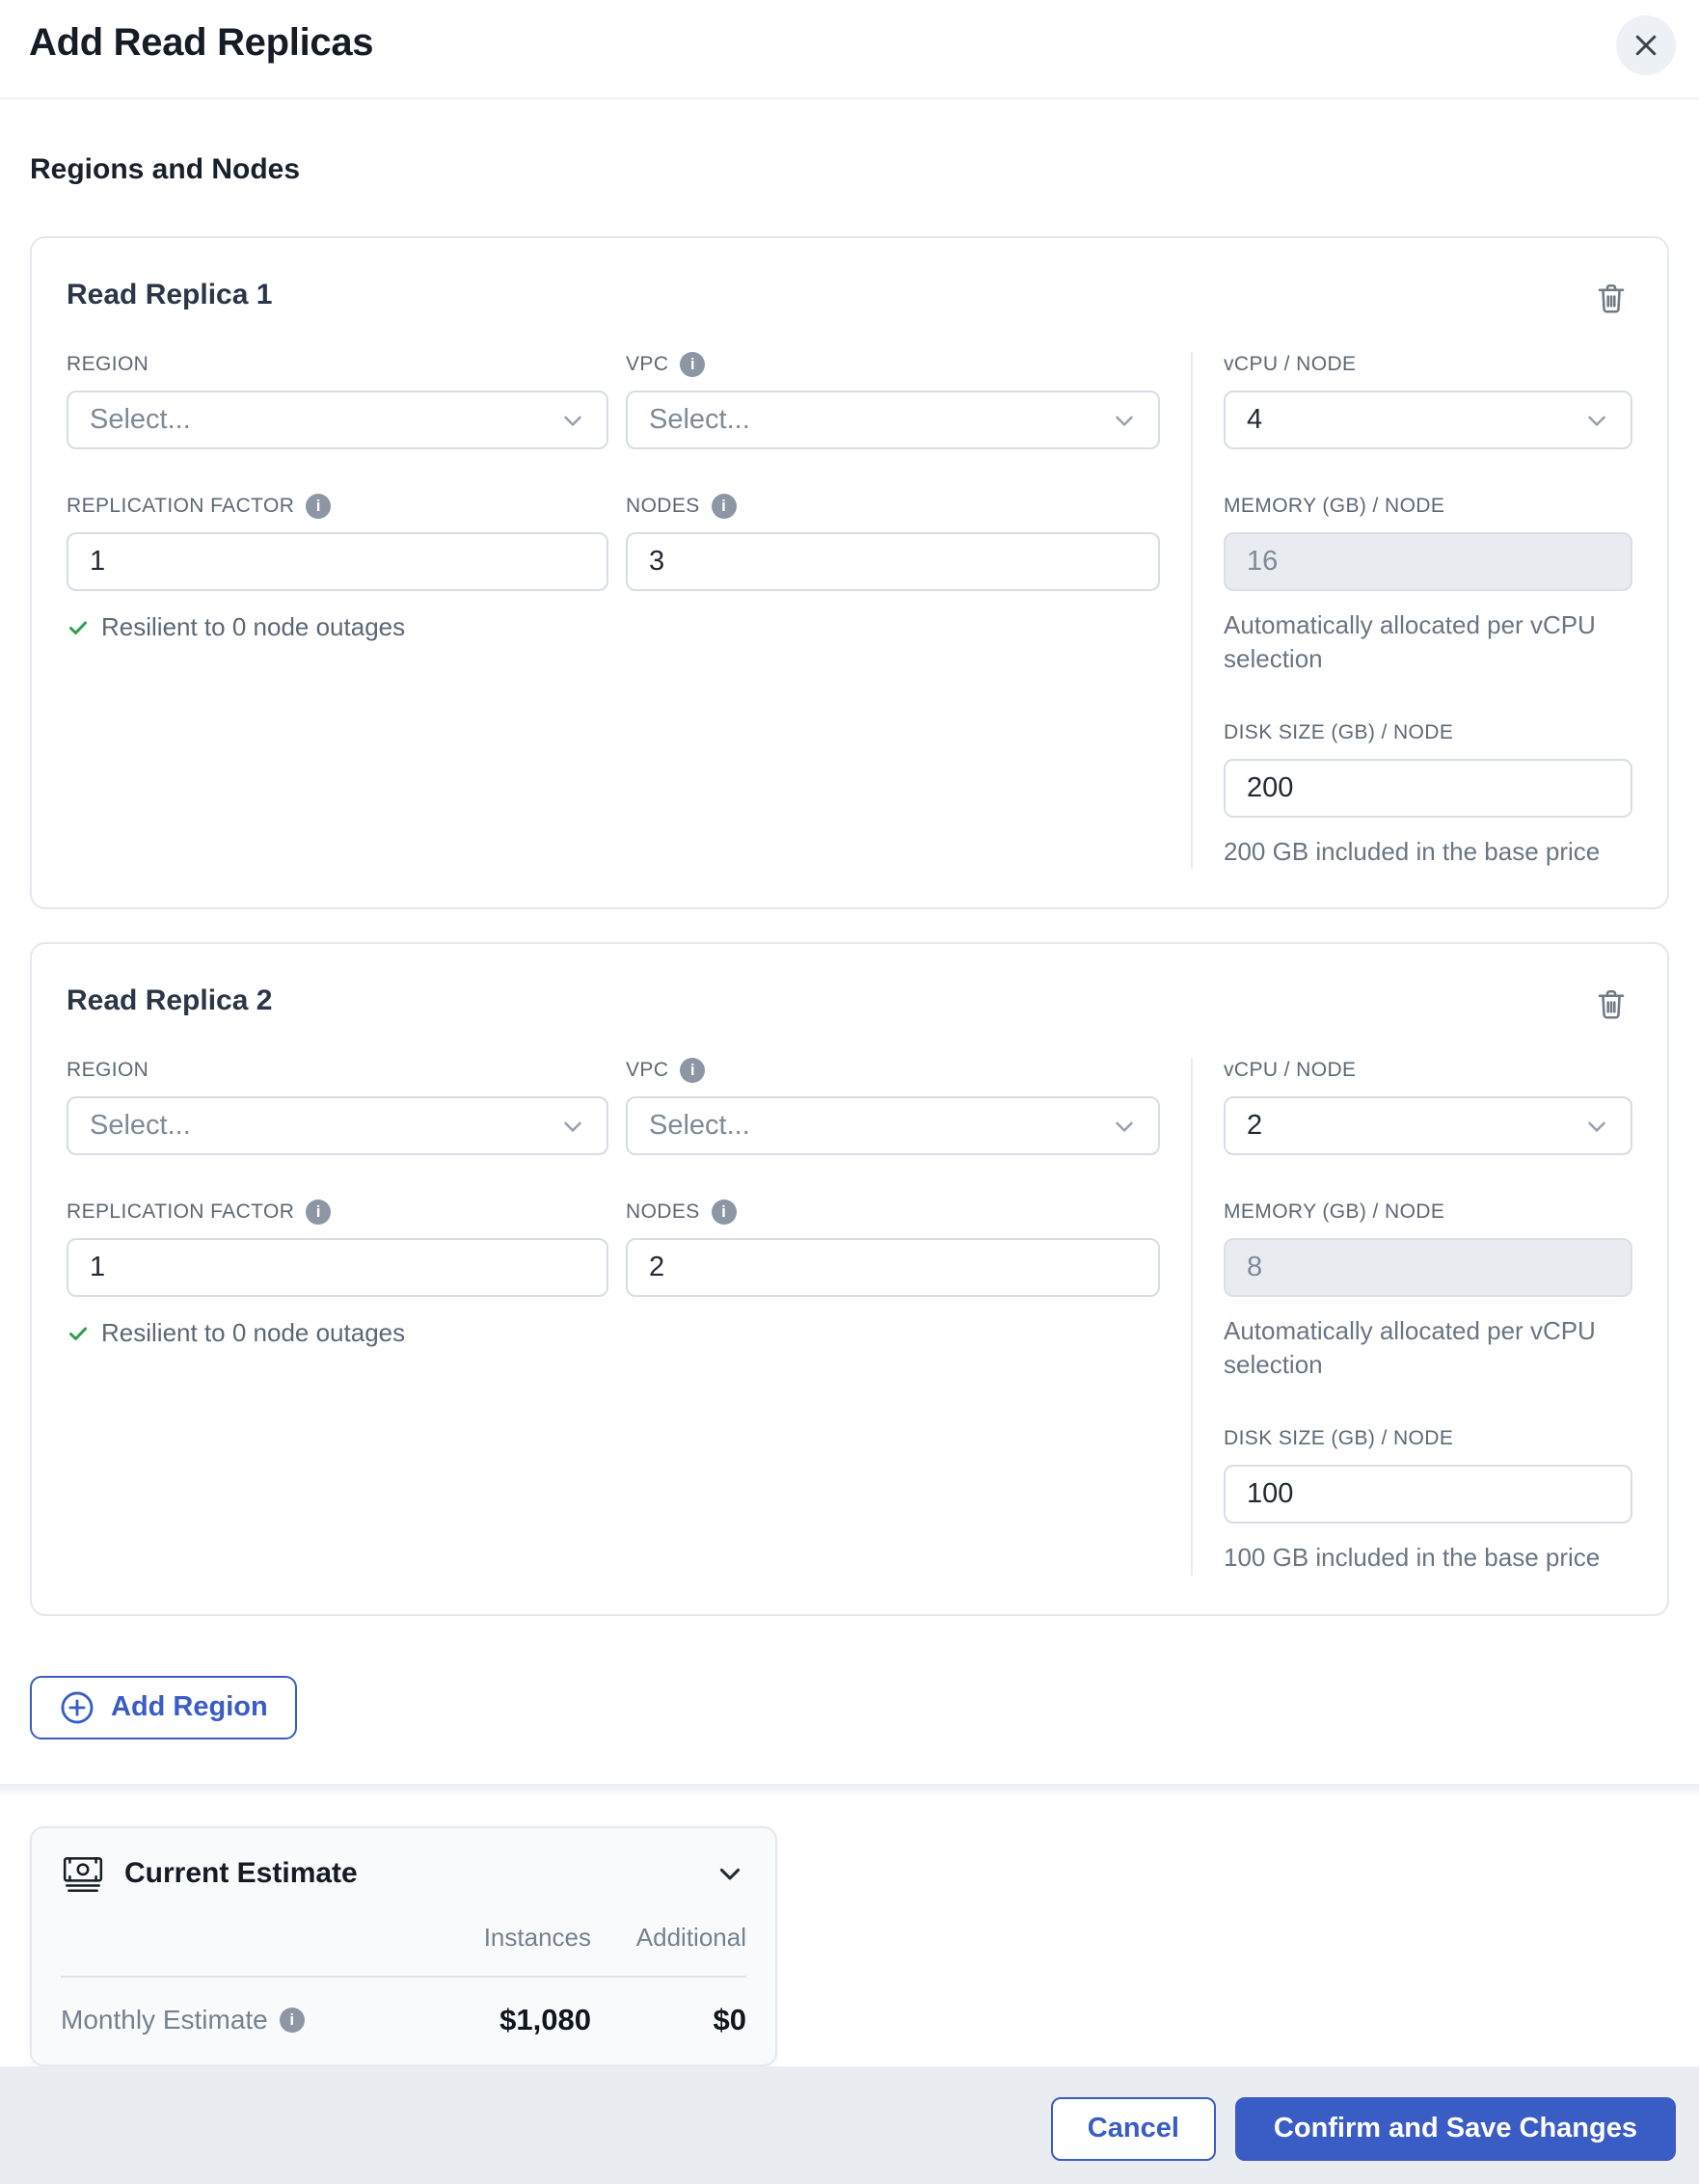 The image size is (1699, 2184). I want to click on current-estimate-header: Current Estimate, so click(403, 1874).